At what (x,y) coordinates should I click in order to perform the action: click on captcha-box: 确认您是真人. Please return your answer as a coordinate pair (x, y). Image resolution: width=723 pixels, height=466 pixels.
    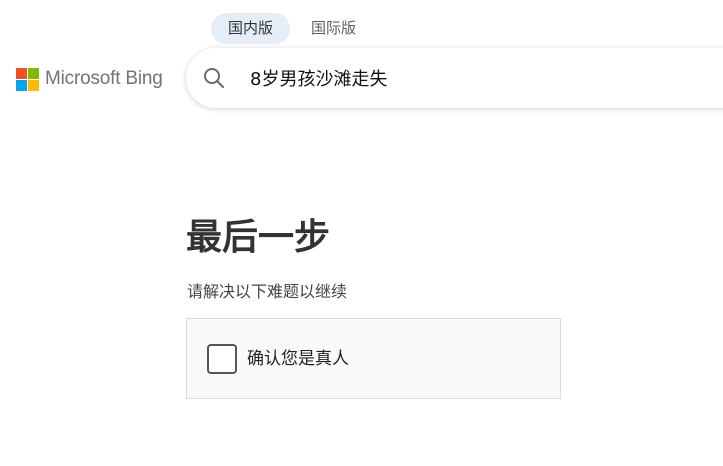
    Looking at the image, I should click on (373, 358).